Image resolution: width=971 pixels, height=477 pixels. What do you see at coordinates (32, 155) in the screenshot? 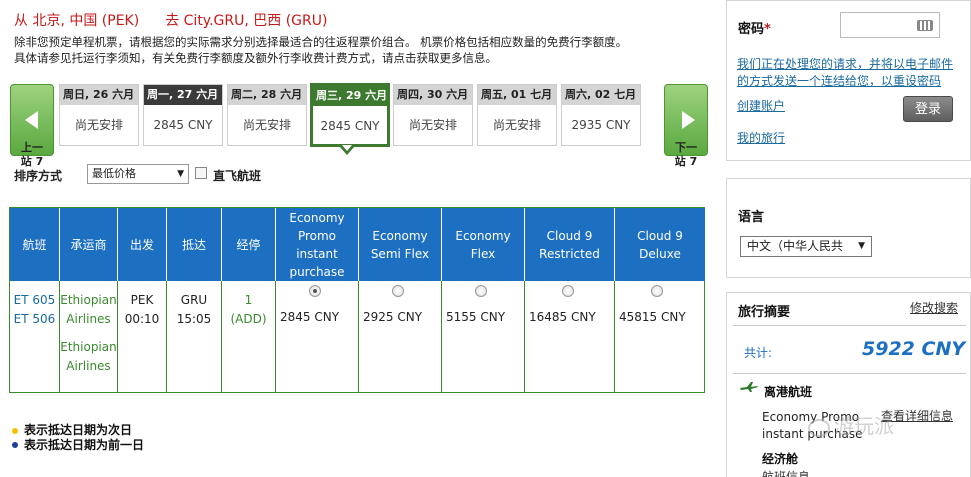
I see `prev-week-label: 上一 站 7` at bounding box center [32, 155].